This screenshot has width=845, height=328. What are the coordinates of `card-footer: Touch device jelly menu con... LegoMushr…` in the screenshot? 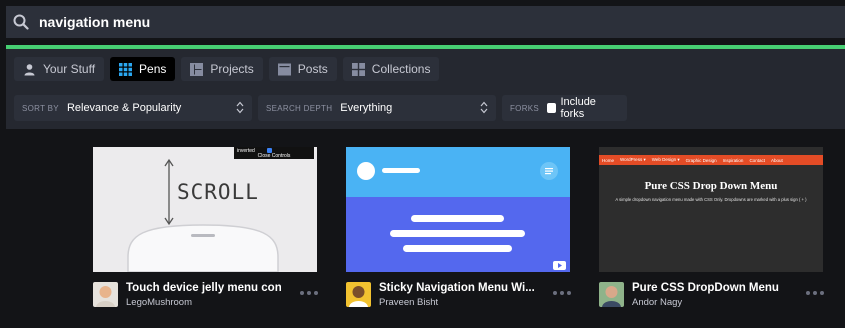 It's located at (210, 297).